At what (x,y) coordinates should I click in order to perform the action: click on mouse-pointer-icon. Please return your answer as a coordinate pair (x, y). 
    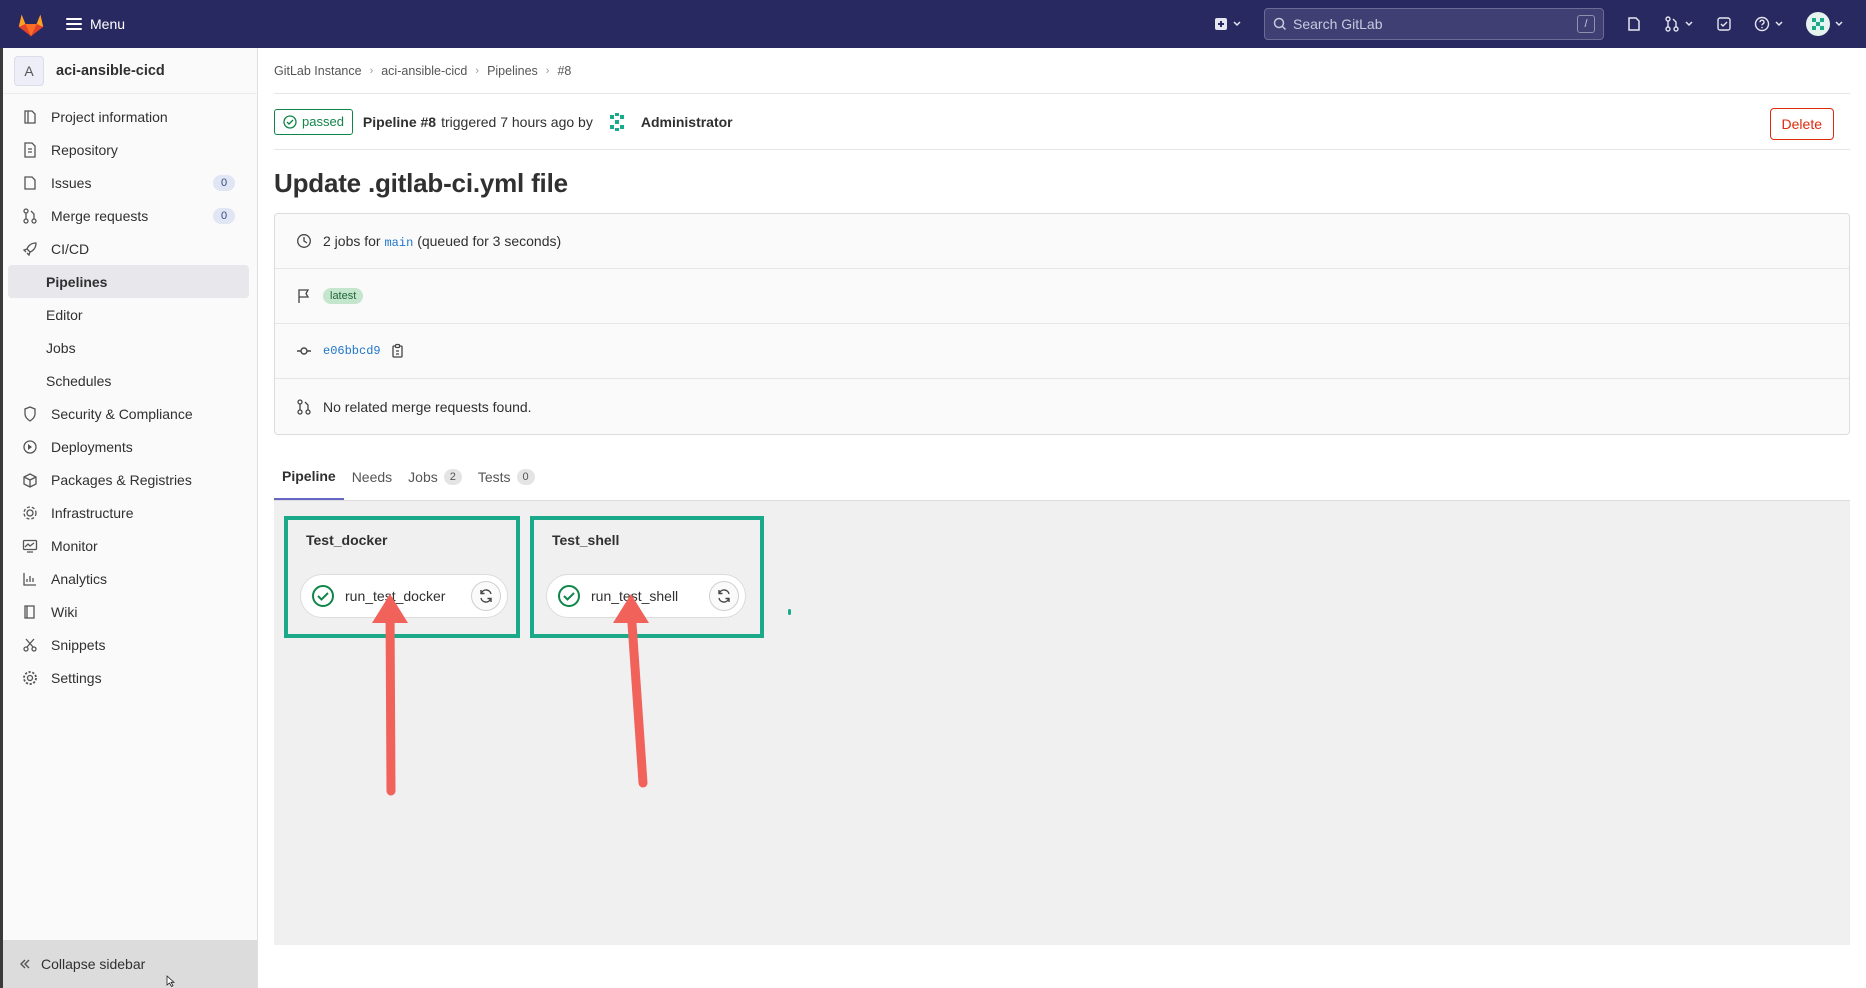
    Looking at the image, I should click on (171, 981).